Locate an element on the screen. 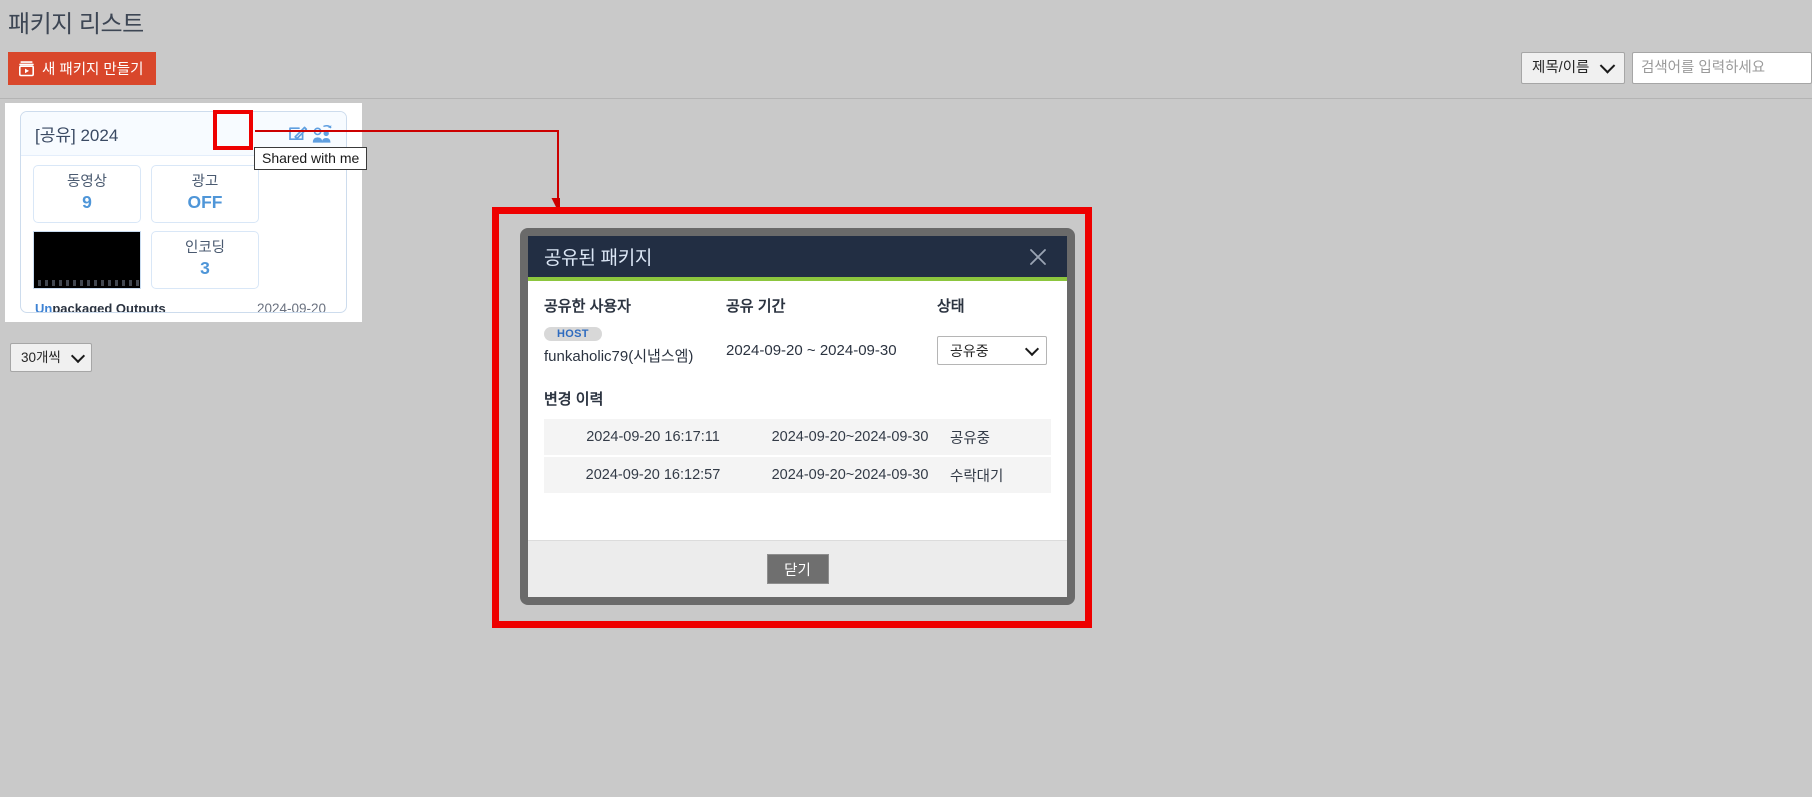 The image size is (1812, 797). column-header-user: 공유한 사용자 is located at coordinates (587, 306).